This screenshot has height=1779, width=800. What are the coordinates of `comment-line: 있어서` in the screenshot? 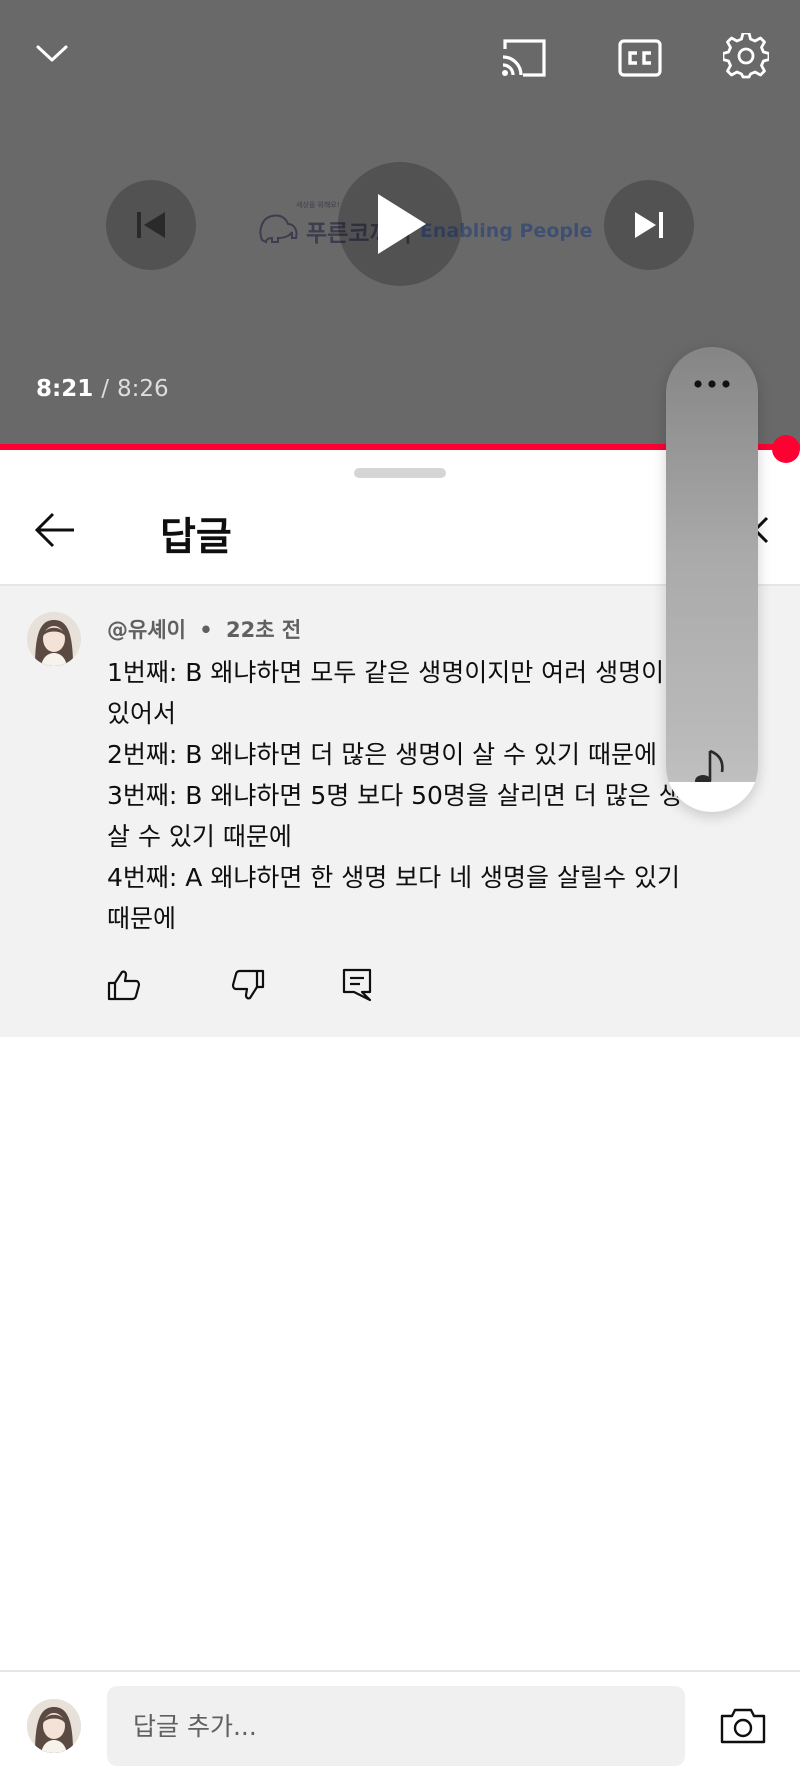 It's located at (142, 713).